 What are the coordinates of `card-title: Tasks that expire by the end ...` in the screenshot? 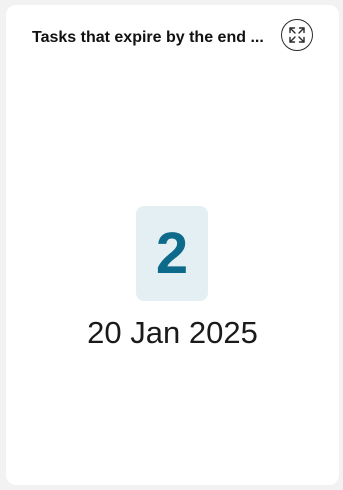 It's located at (148, 37).